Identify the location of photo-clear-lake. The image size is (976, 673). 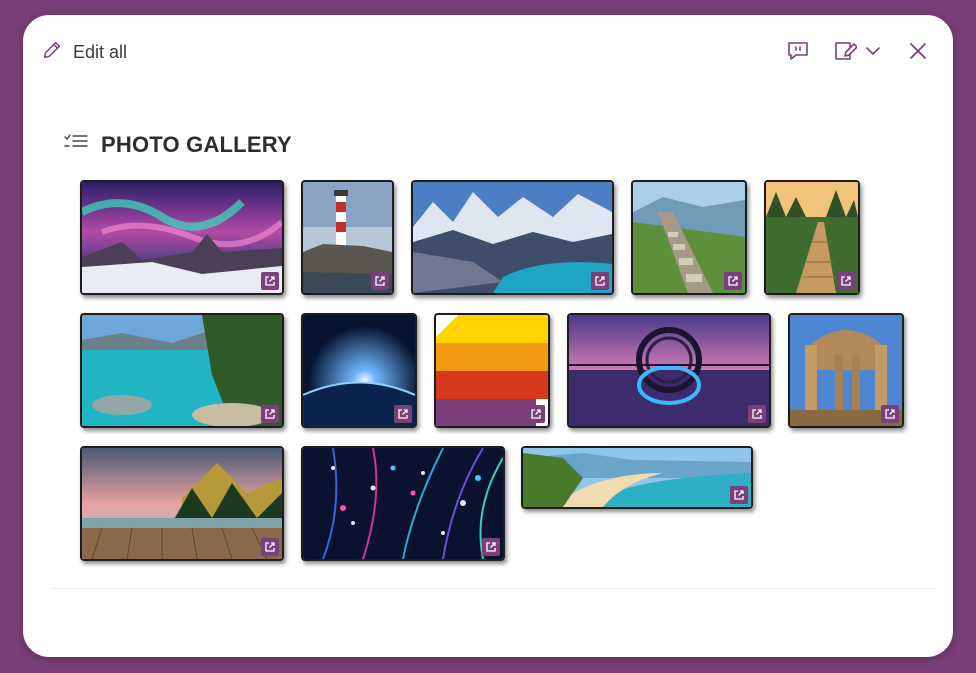
(182, 370).